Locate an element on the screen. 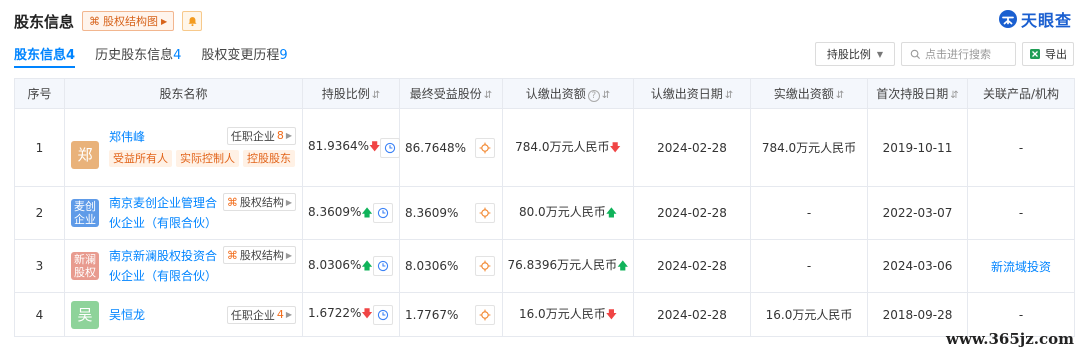 This screenshot has height=352, width=1080. ratio-value: 81.9364% is located at coordinates (339, 146).